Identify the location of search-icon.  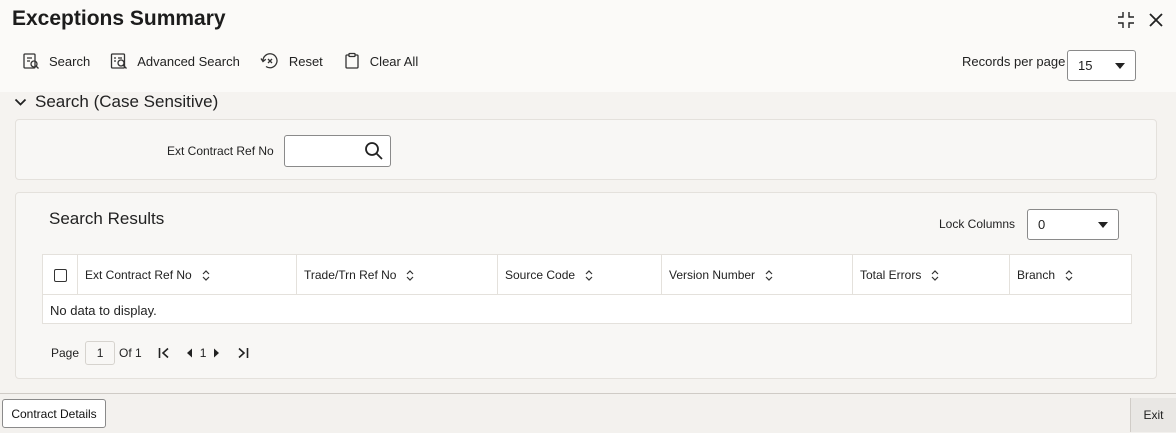
(374, 153).